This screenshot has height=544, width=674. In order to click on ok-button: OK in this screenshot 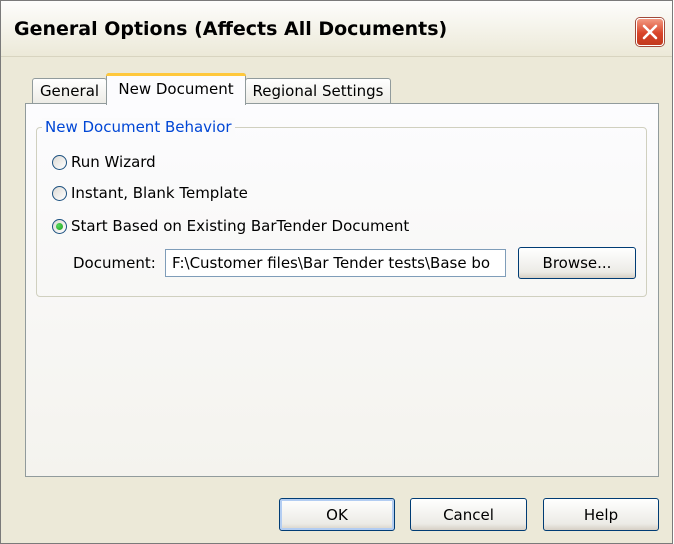, I will do `click(337, 514)`.